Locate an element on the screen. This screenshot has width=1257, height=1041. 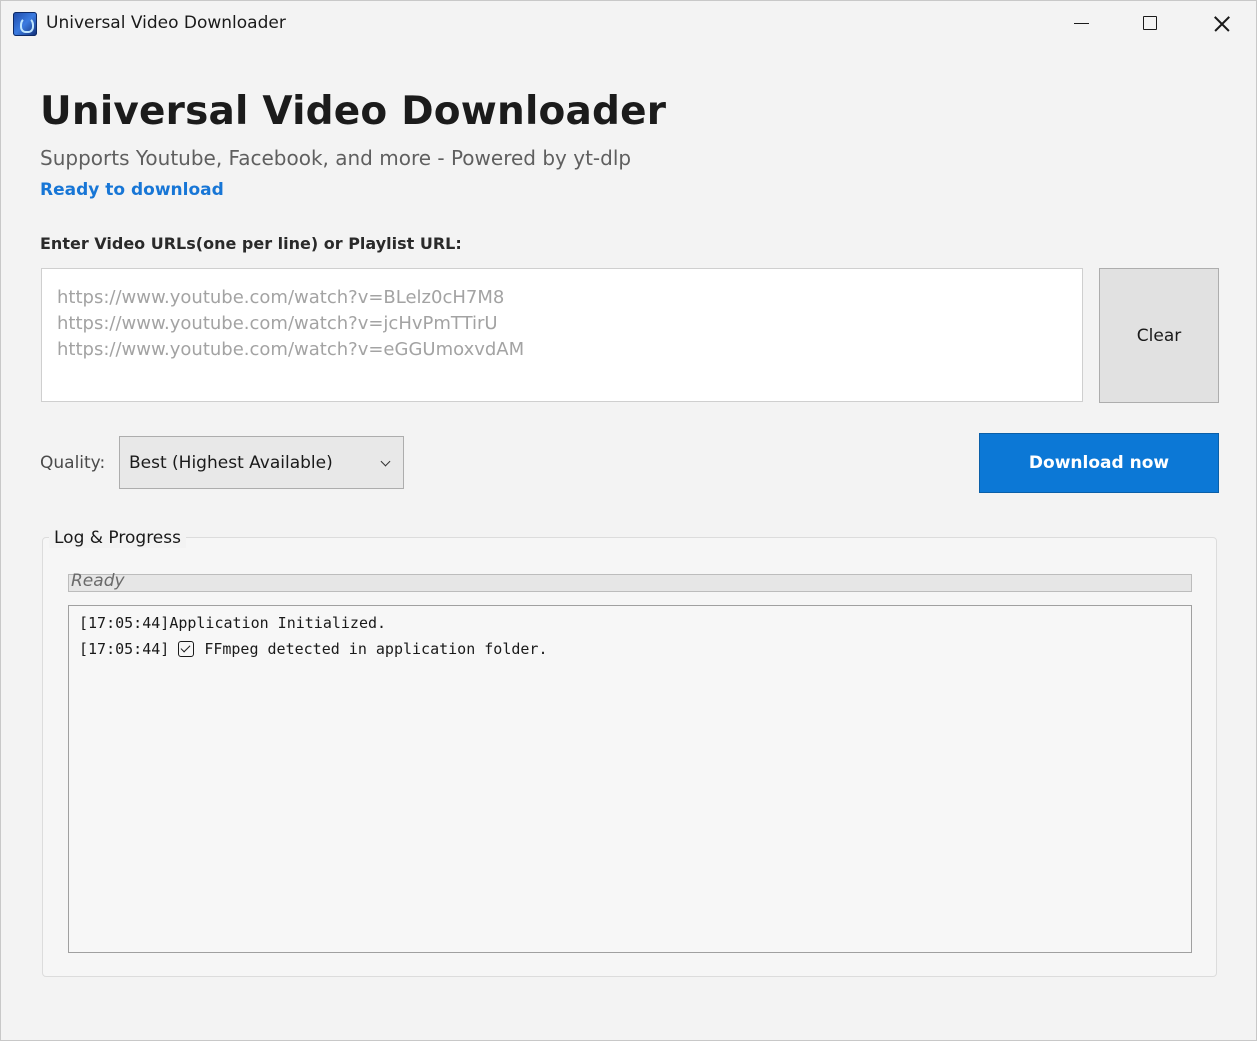
minimize-button is located at coordinates (1081, 23).